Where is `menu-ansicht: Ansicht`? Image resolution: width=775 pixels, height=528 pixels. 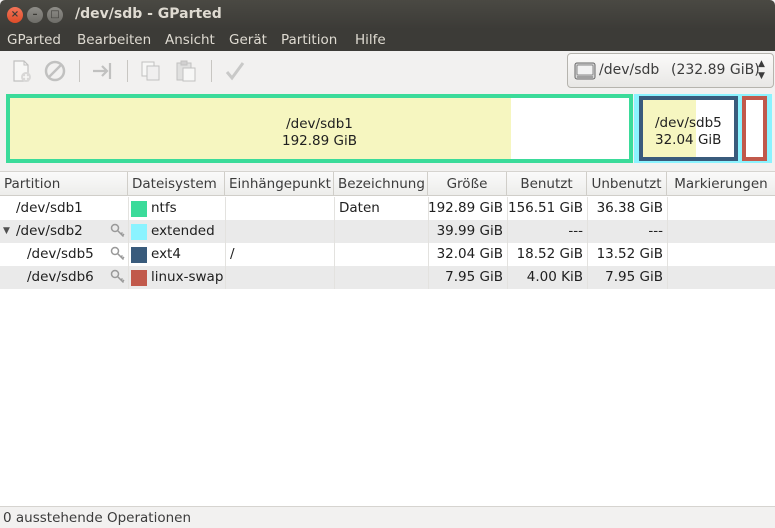
menu-ansicht: Ansicht is located at coordinates (190, 40).